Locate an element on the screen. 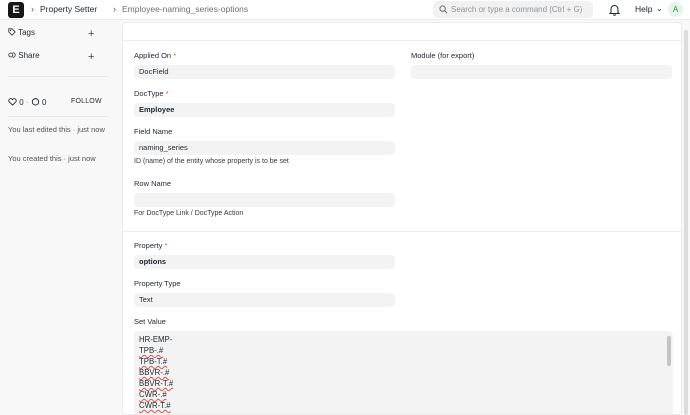 The height and width of the screenshot is (415, 690). comment-icon is located at coordinates (35, 102).